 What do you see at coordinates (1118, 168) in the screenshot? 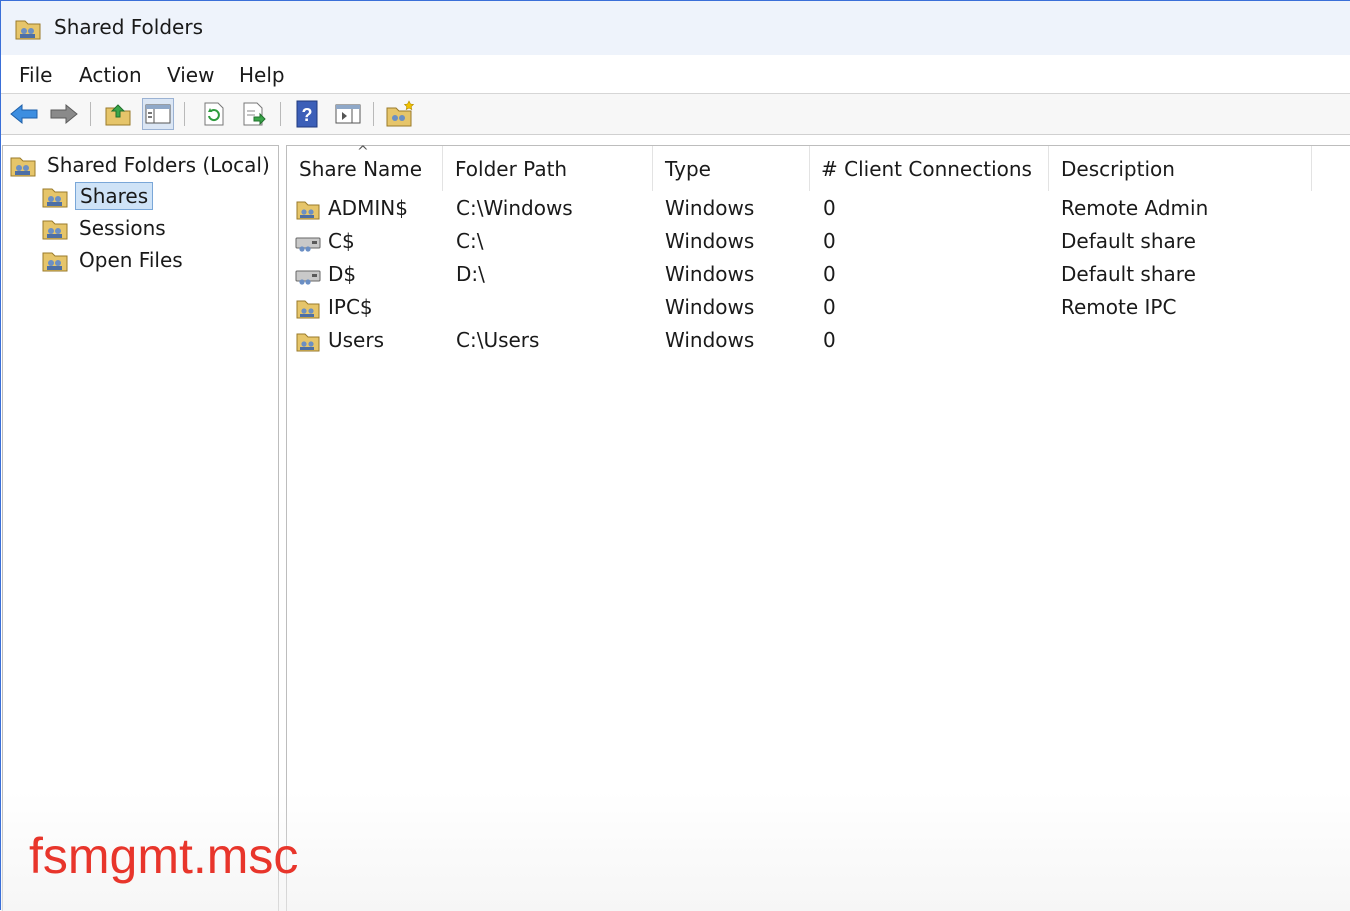
I see `column-header-label: Description` at bounding box center [1118, 168].